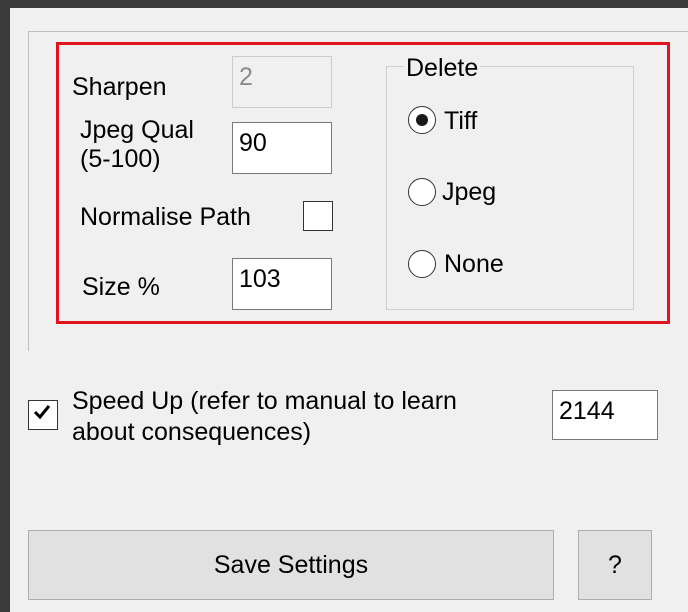 This screenshot has width=688, height=612. Describe the element at coordinates (121, 287) in the screenshot. I see `size-label: Size %` at that location.